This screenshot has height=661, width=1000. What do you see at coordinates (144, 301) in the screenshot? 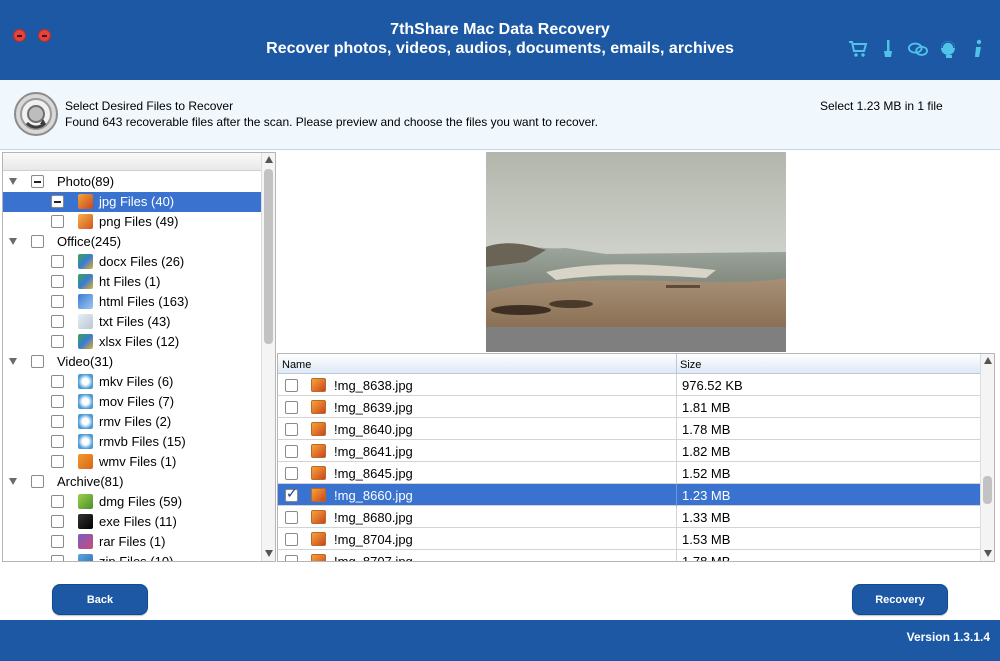
I see `tree-label: html Files (163)` at bounding box center [144, 301].